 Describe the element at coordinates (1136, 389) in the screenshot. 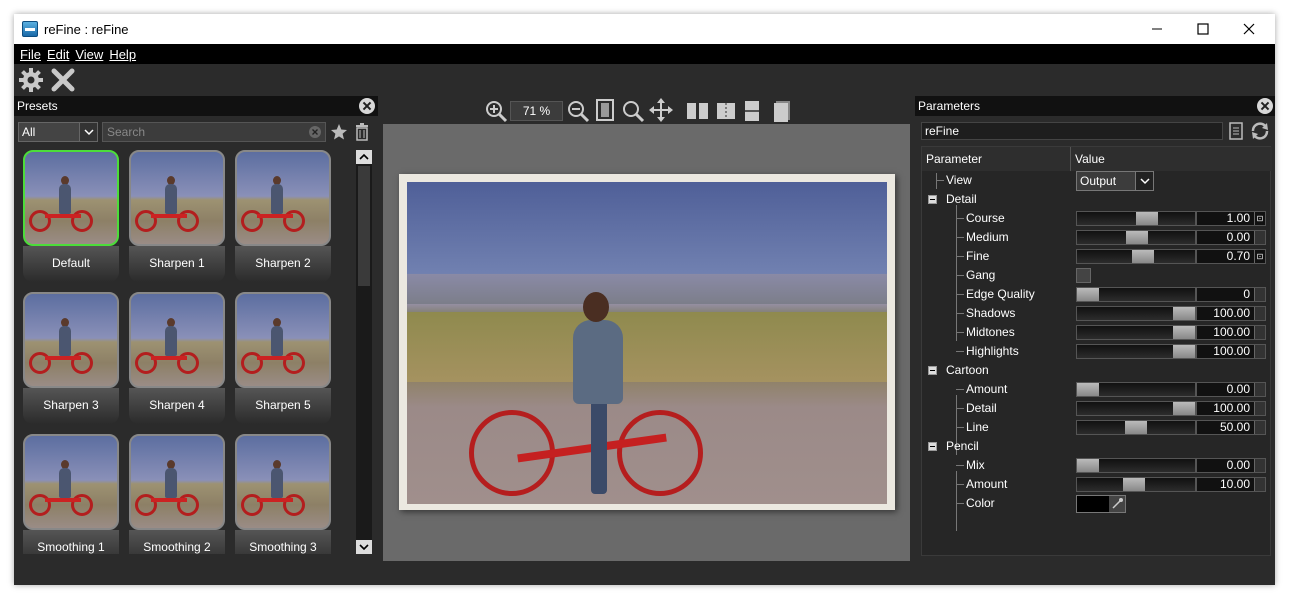

I see `cartoon-amount-slider` at that location.